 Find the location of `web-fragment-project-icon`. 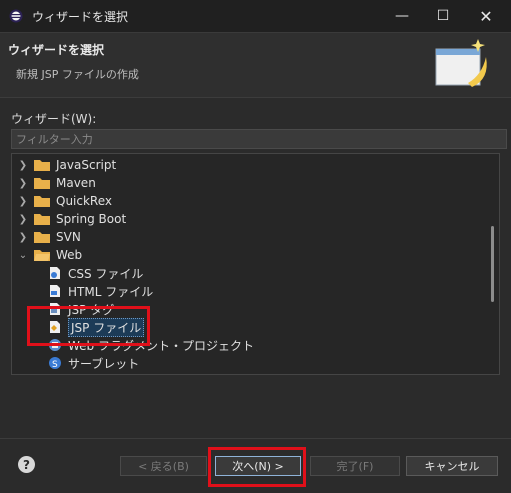

web-fragment-project-icon is located at coordinates (55, 345).